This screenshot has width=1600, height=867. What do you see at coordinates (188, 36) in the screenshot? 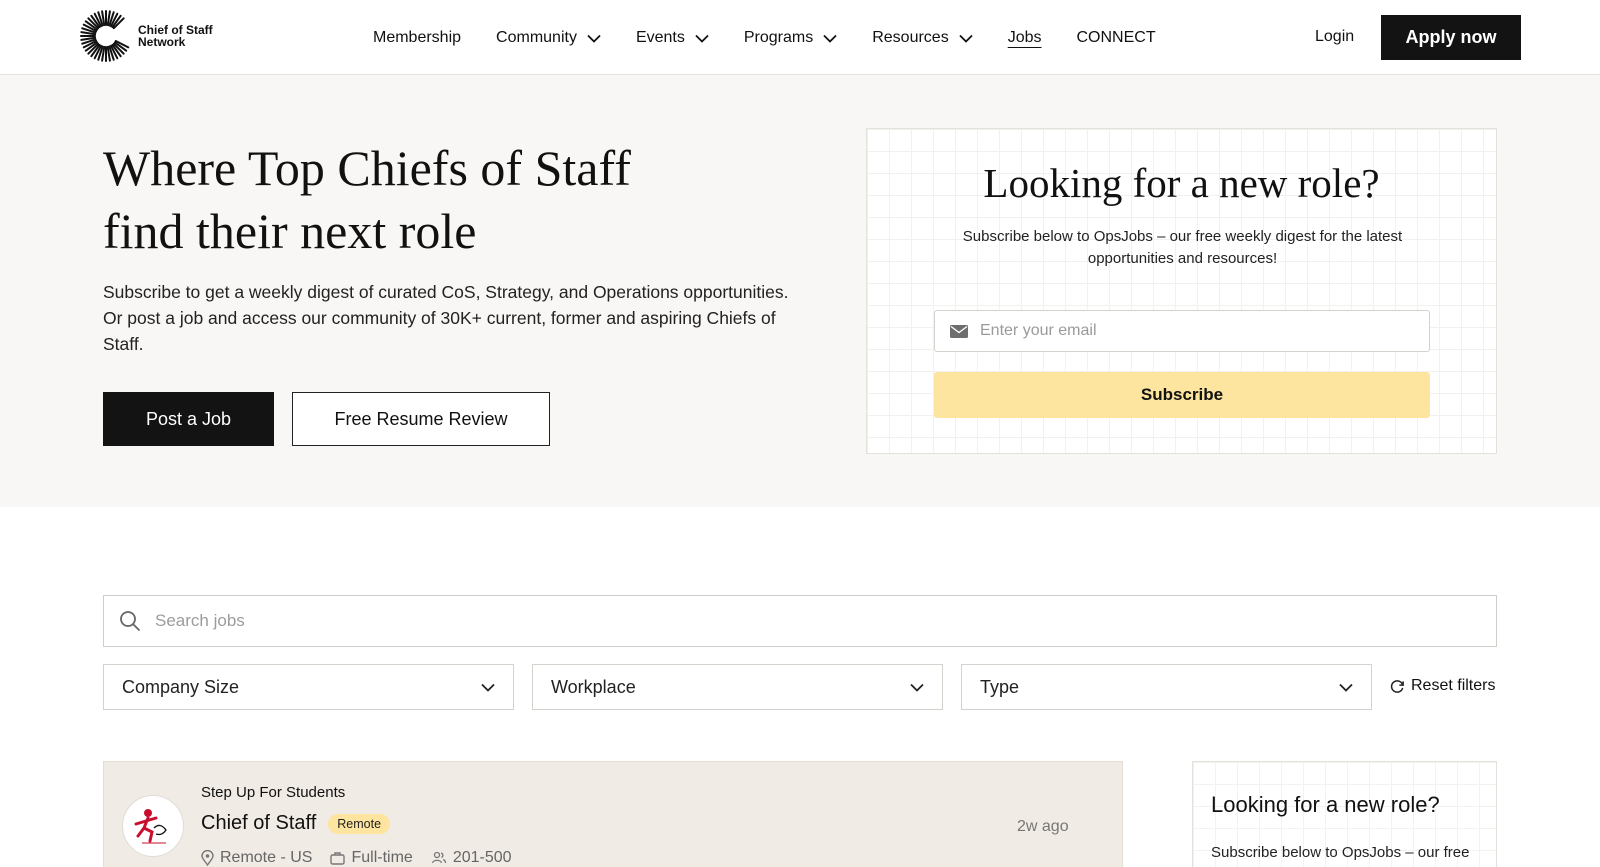
I see `brand-name: Chief of Staff Network` at bounding box center [188, 36].